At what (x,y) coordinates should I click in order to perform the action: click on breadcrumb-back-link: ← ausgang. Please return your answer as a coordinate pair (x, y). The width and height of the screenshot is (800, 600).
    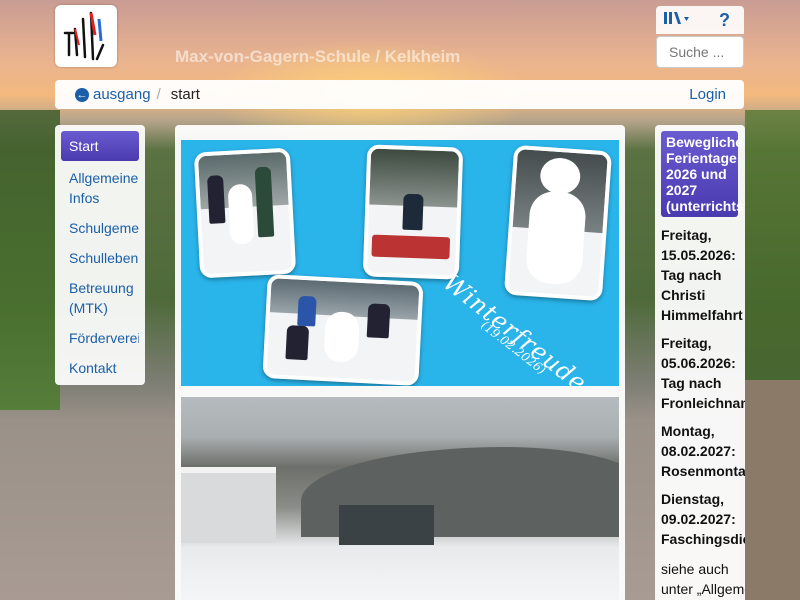
    Looking at the image, I should click on (113, 94).